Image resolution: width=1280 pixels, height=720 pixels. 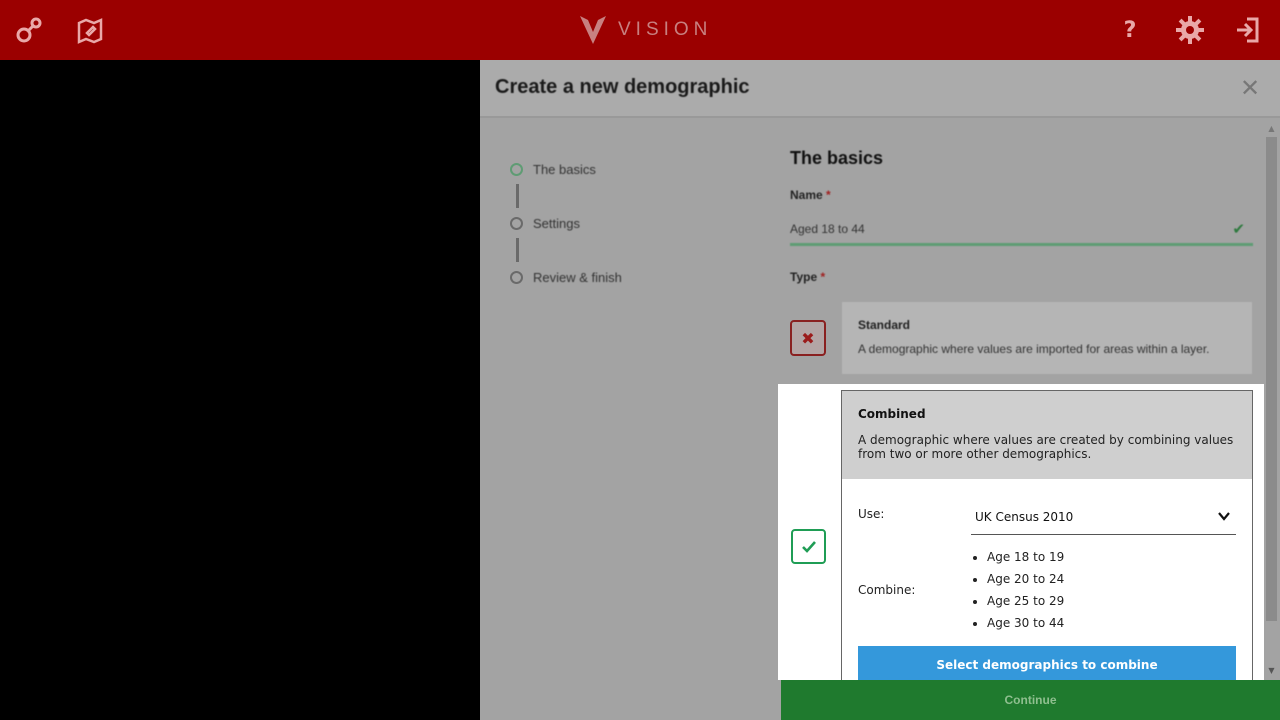 What do you see at coordinates (1271, 129) in the screenshot?
I see `scroll-up-icon: ▲` at bounding box center [1271, 129].